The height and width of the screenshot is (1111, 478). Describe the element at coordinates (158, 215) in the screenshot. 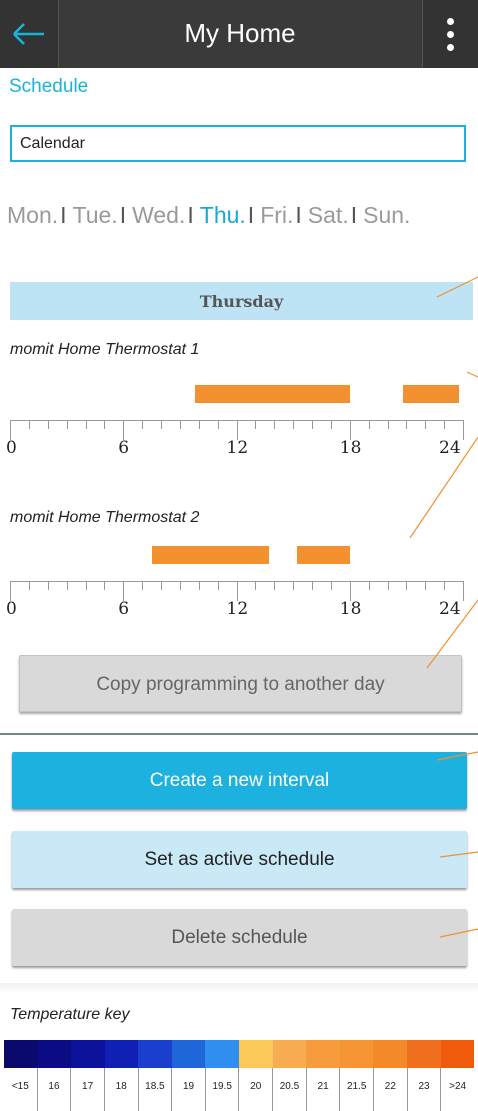

I see `day-tab-wed: Wed.` at that location.